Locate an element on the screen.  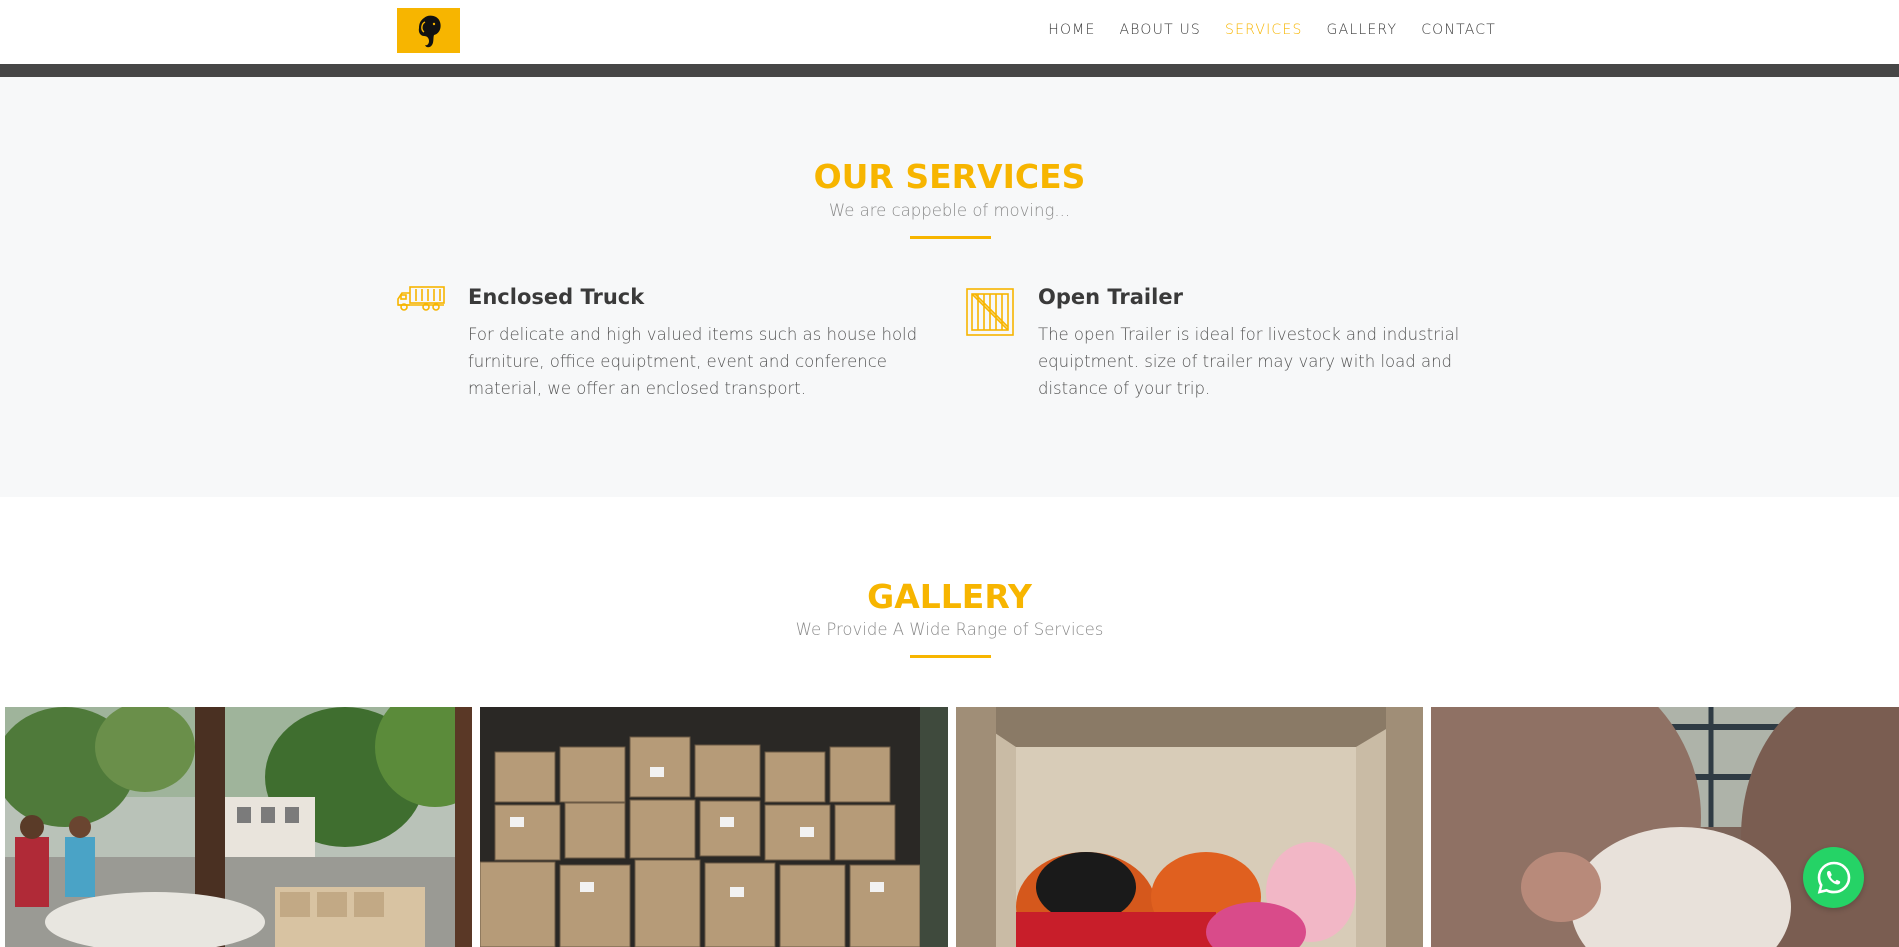
nav-contact: CONTACT is located at coordinates (1458, 30).